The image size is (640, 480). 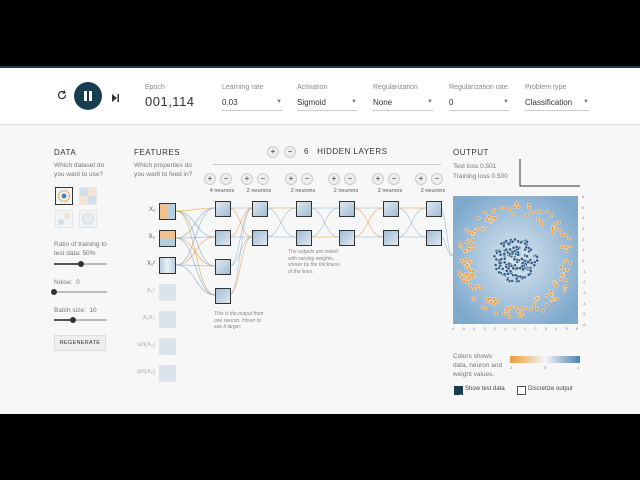 What do you see at coordinates (475, 166) in the screenshot?
I see `test-loss: Test loss 0.501` at bounding box center [475, 166].